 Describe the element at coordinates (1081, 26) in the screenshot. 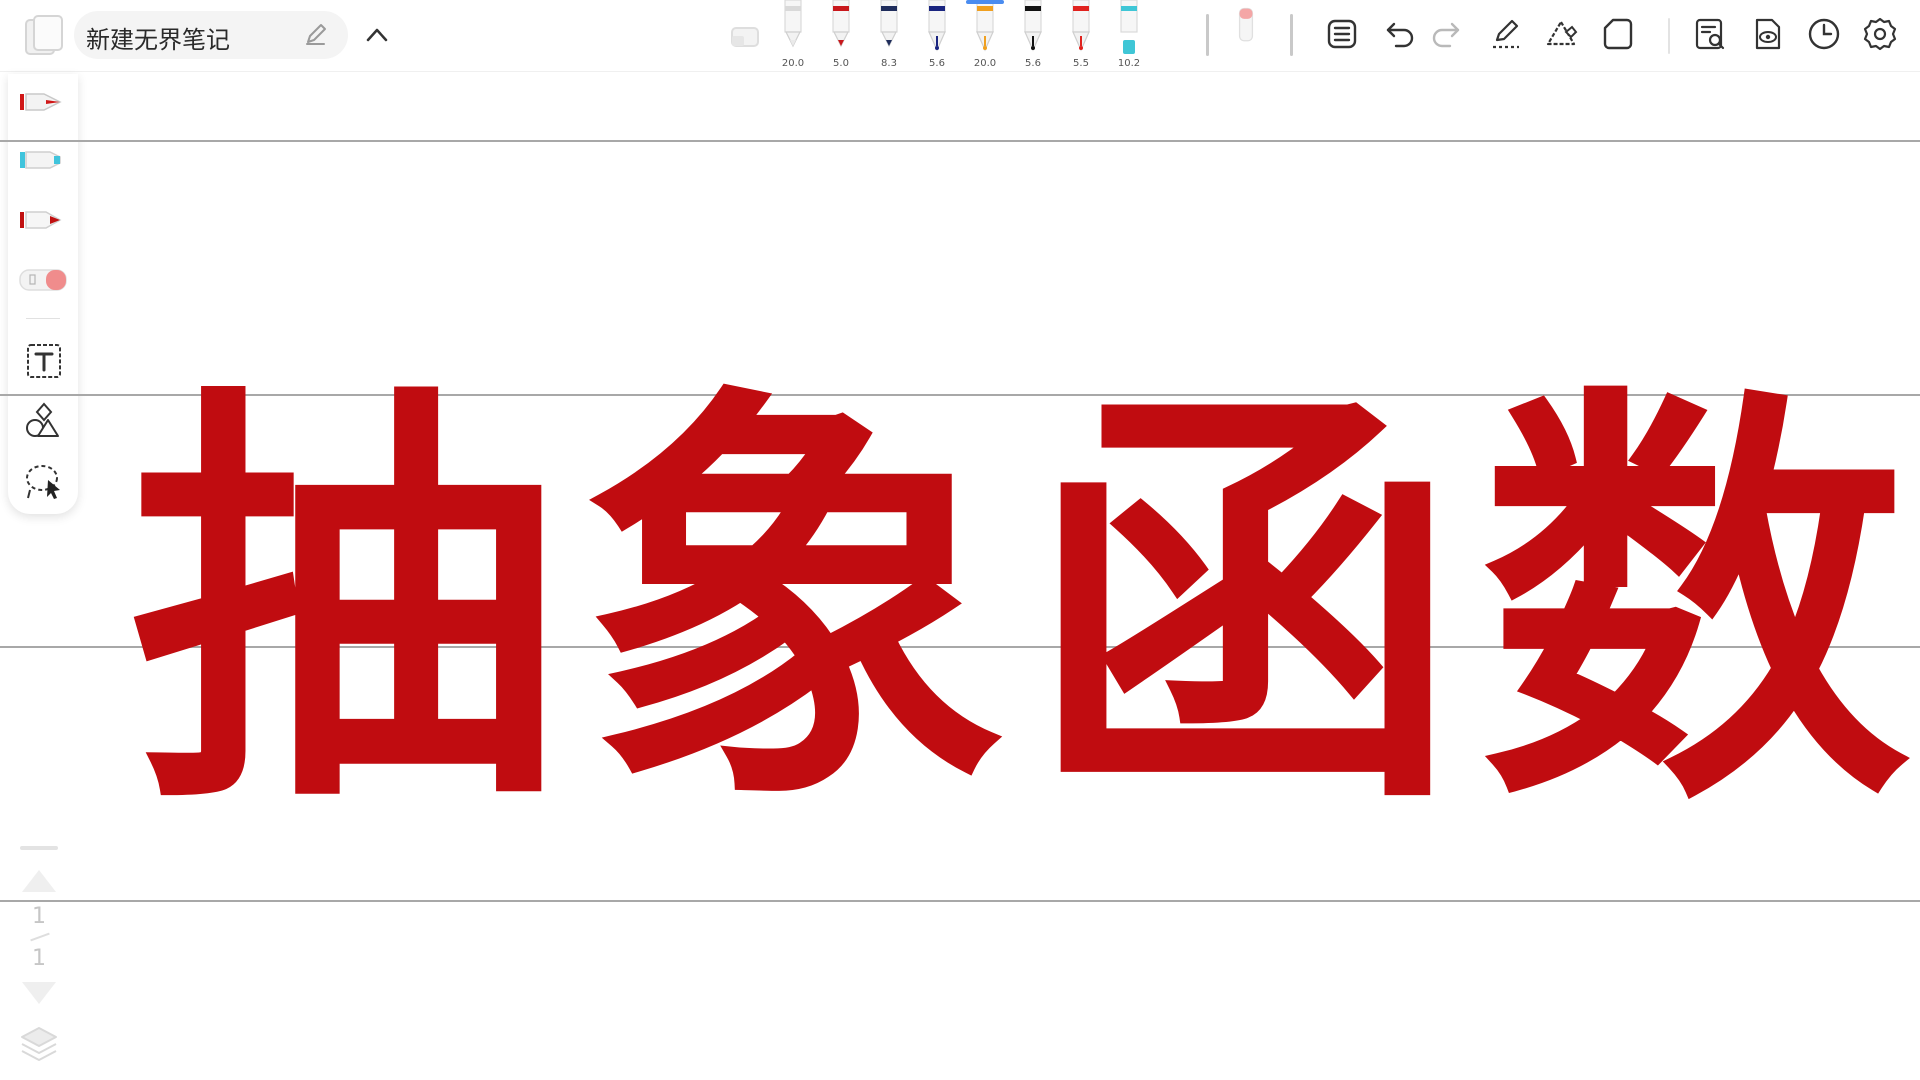

I see `red-fountain-pen-icon` at that location.